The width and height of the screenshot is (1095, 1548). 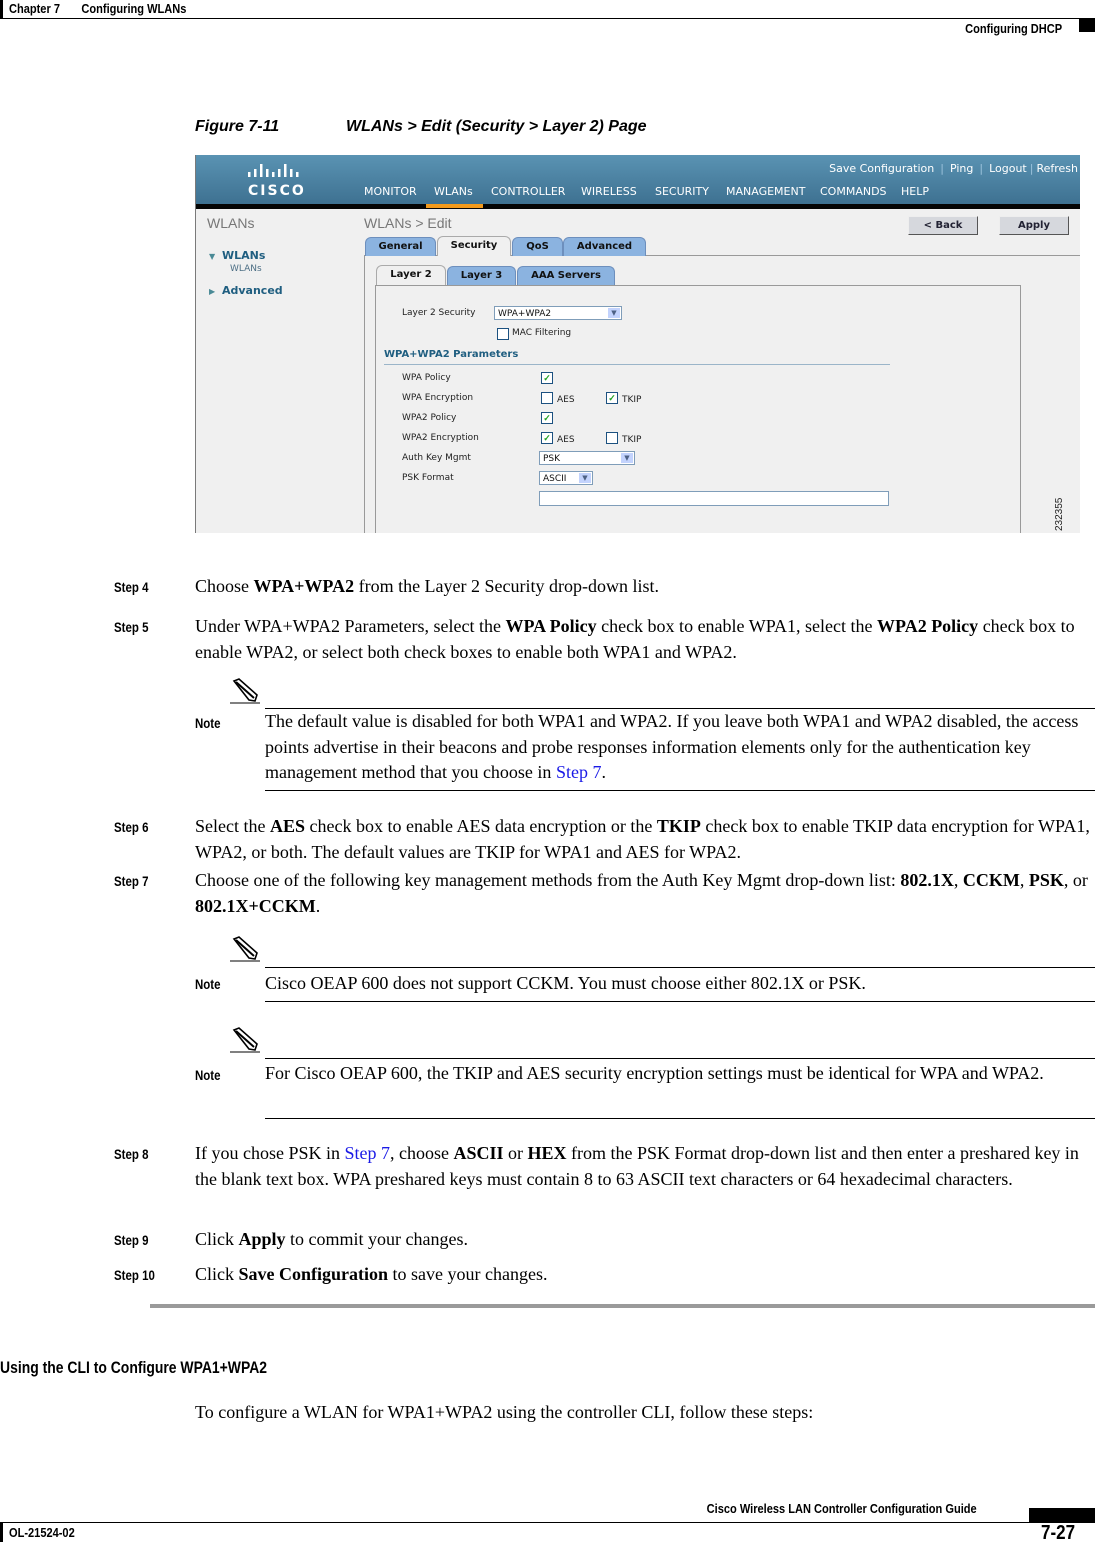 What do you see at coordinates (637, 364) in the screenshot?
I see `params-divider` at bounding box center [637, 364].